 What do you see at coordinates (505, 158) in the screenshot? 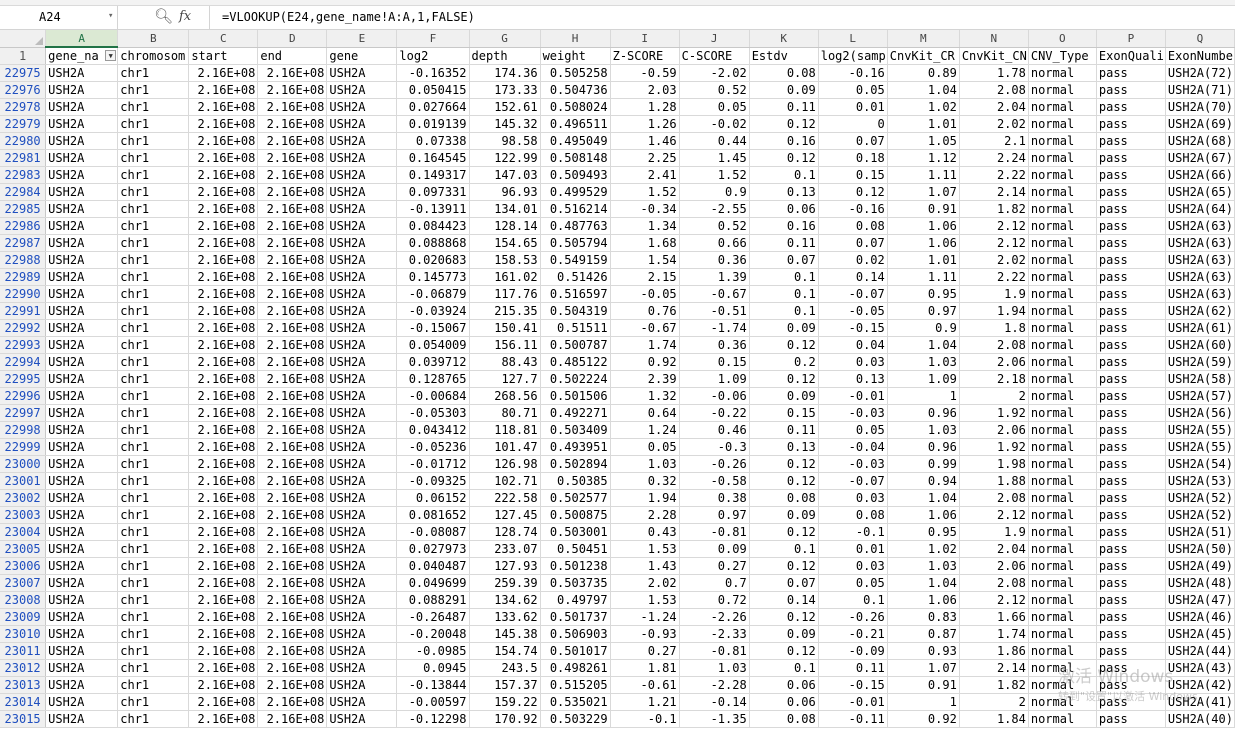
I see `depth-cell: 122.99` at bounding box center [505, 158].